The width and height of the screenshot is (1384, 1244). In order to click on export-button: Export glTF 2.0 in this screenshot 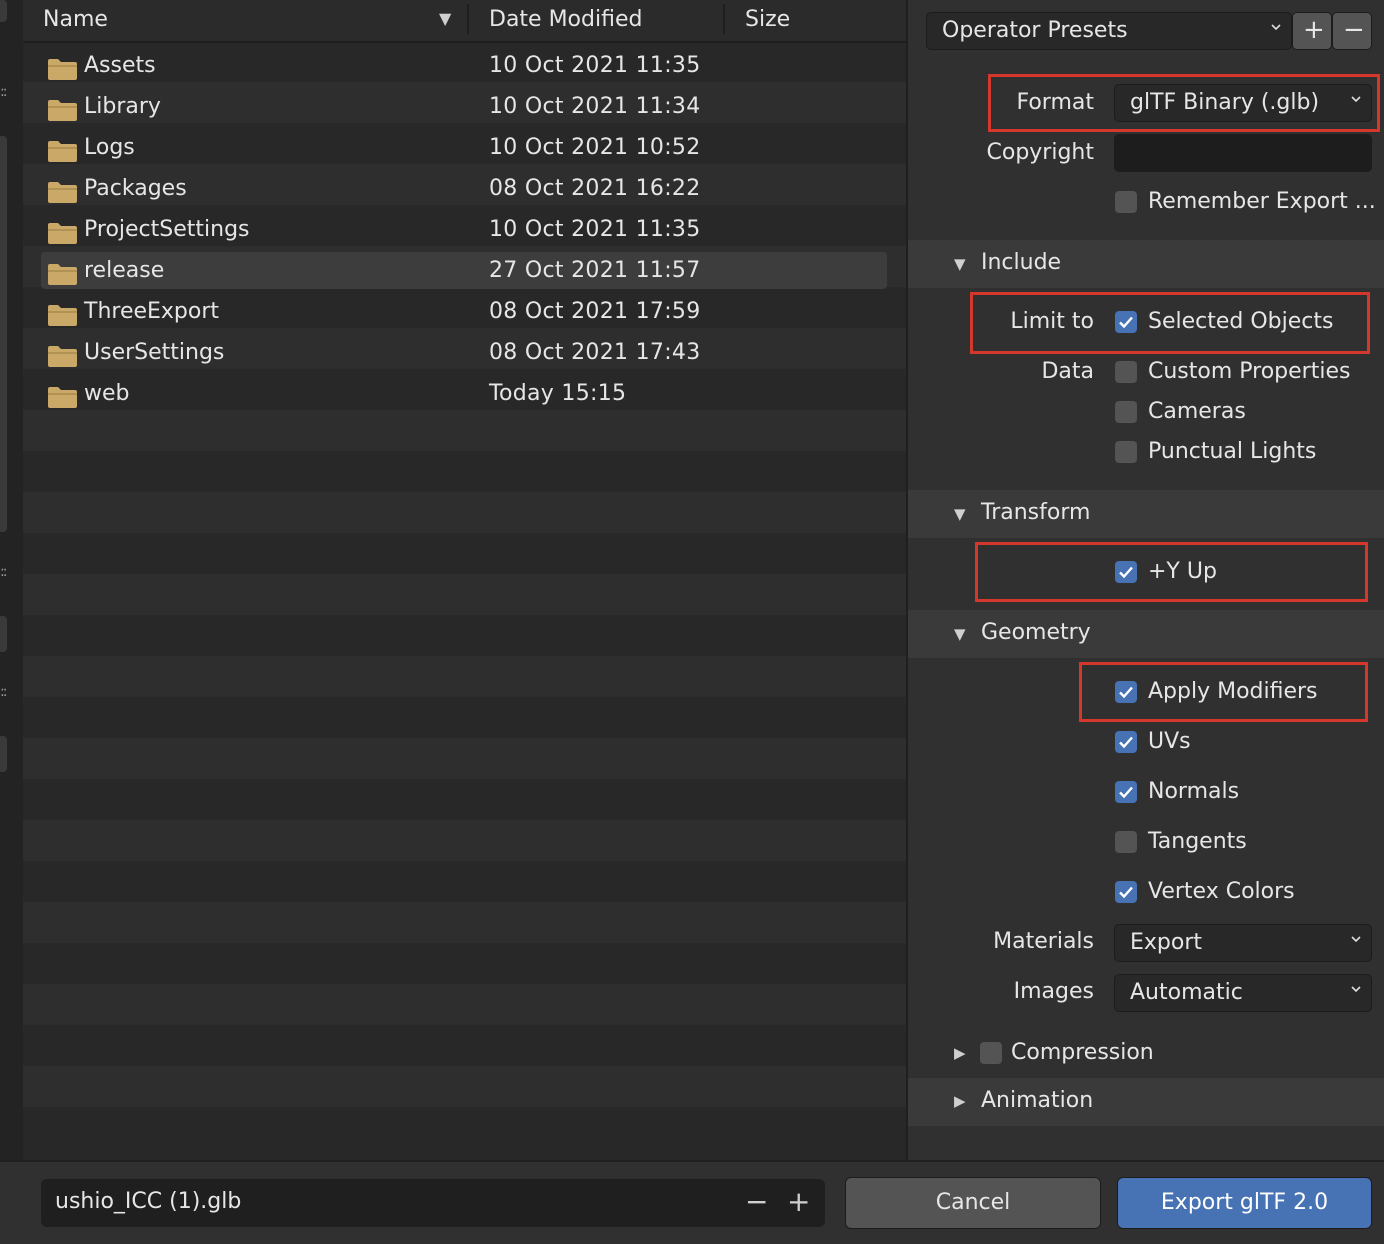, I will do `click(1244, 1203)`.